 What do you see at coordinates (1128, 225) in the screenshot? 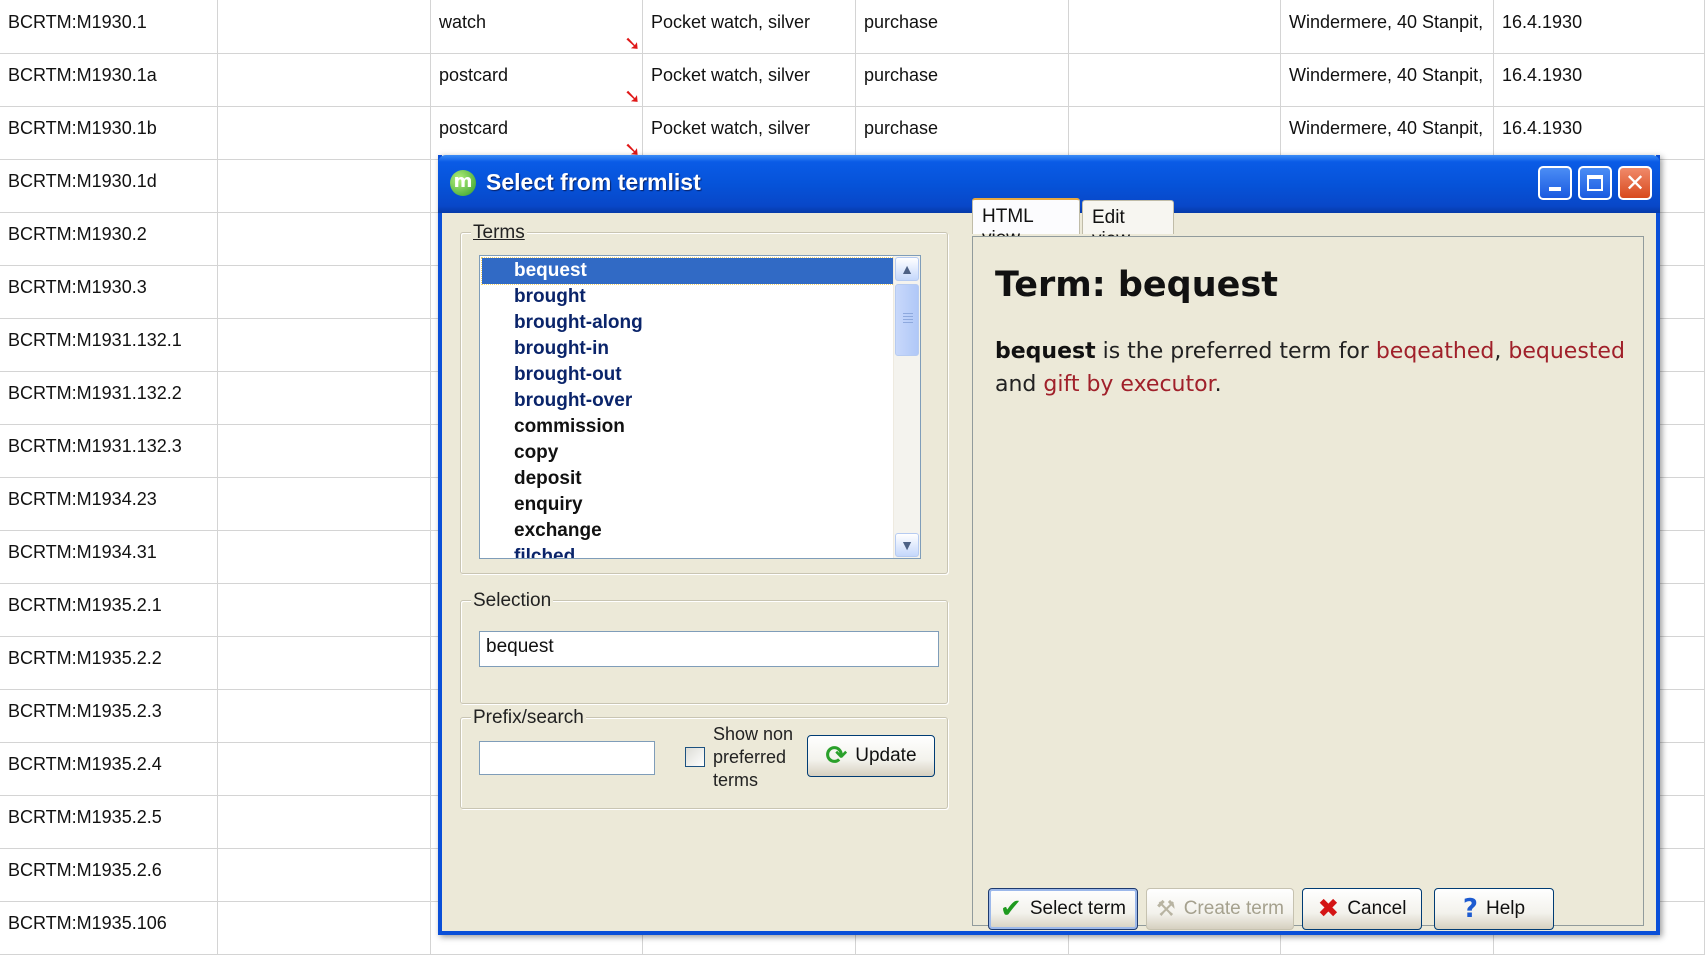
I see `tab-edit-view: Edit view` at bounding box center [1128, 225].